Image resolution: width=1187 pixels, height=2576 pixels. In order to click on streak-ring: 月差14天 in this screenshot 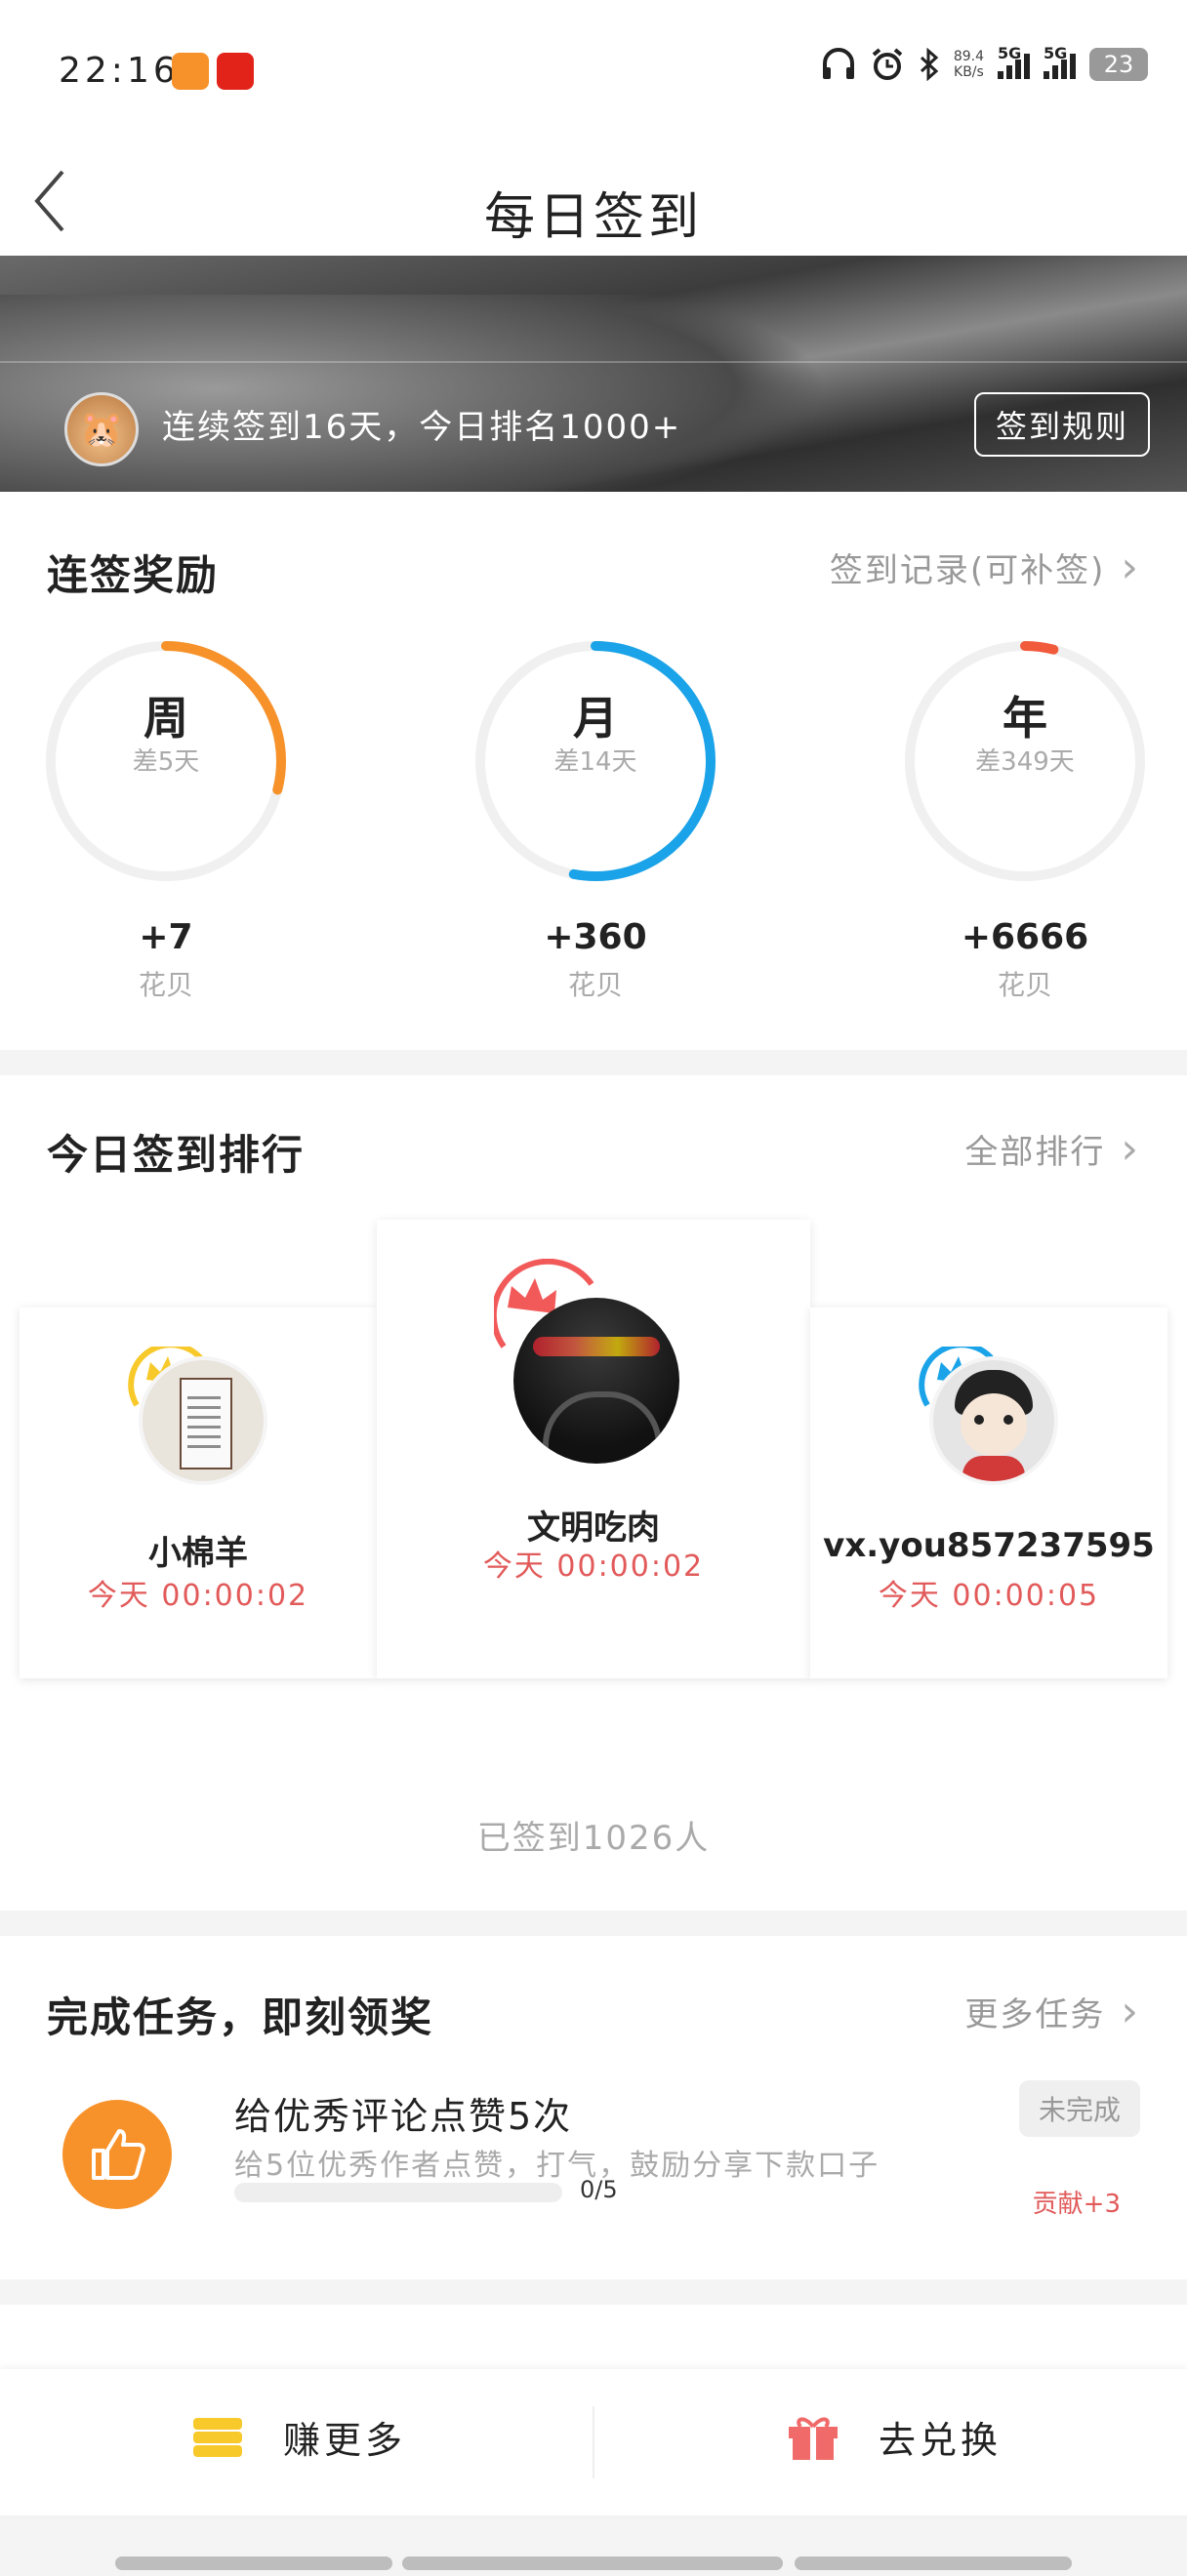, I will do `click(595, 761)`.